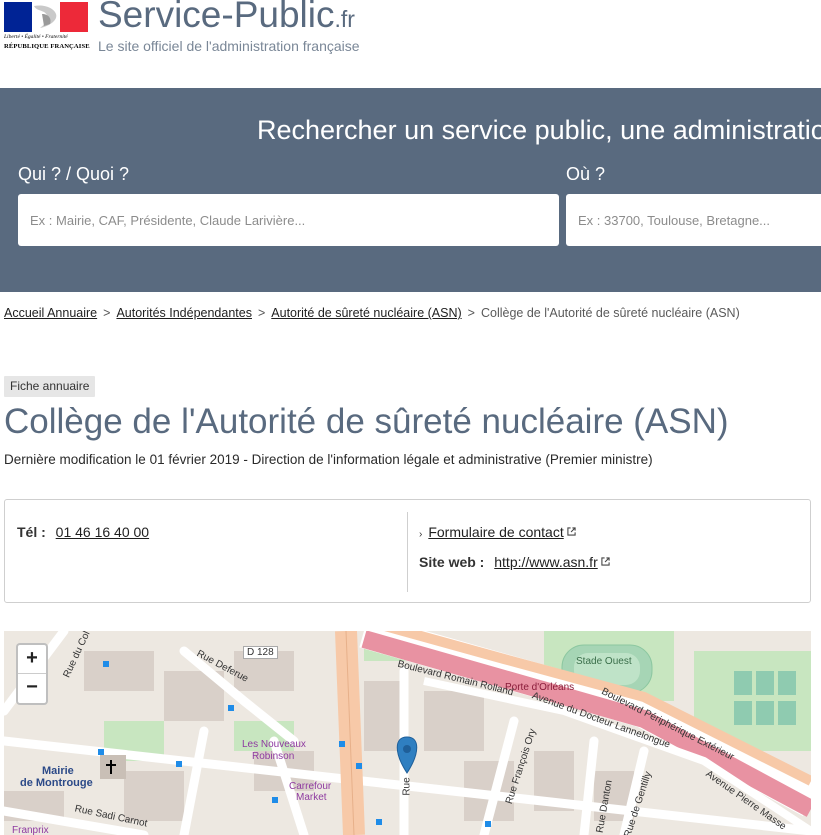 The height and width of the screenshot is (835, 821). What do you see at coordinates (58, 771) in the screenshot?
I see `map-label-mairie: Mairie` at bounding box center [58, 771].